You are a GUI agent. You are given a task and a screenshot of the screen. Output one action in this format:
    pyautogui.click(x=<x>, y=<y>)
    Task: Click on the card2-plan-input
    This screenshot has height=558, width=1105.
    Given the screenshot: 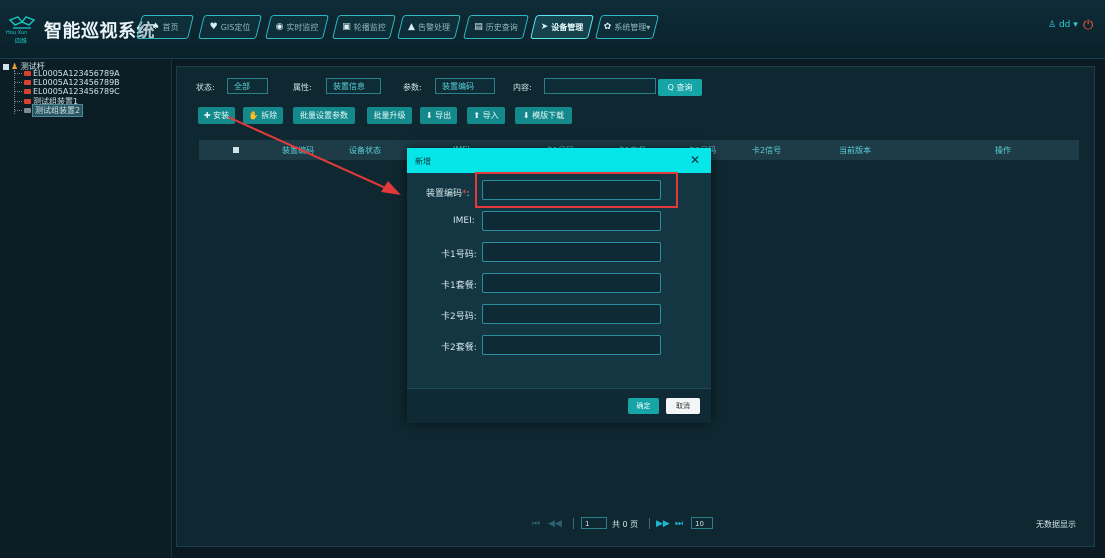 What is the action you would take?
    pyautogui.click(x=571, y=345)
    